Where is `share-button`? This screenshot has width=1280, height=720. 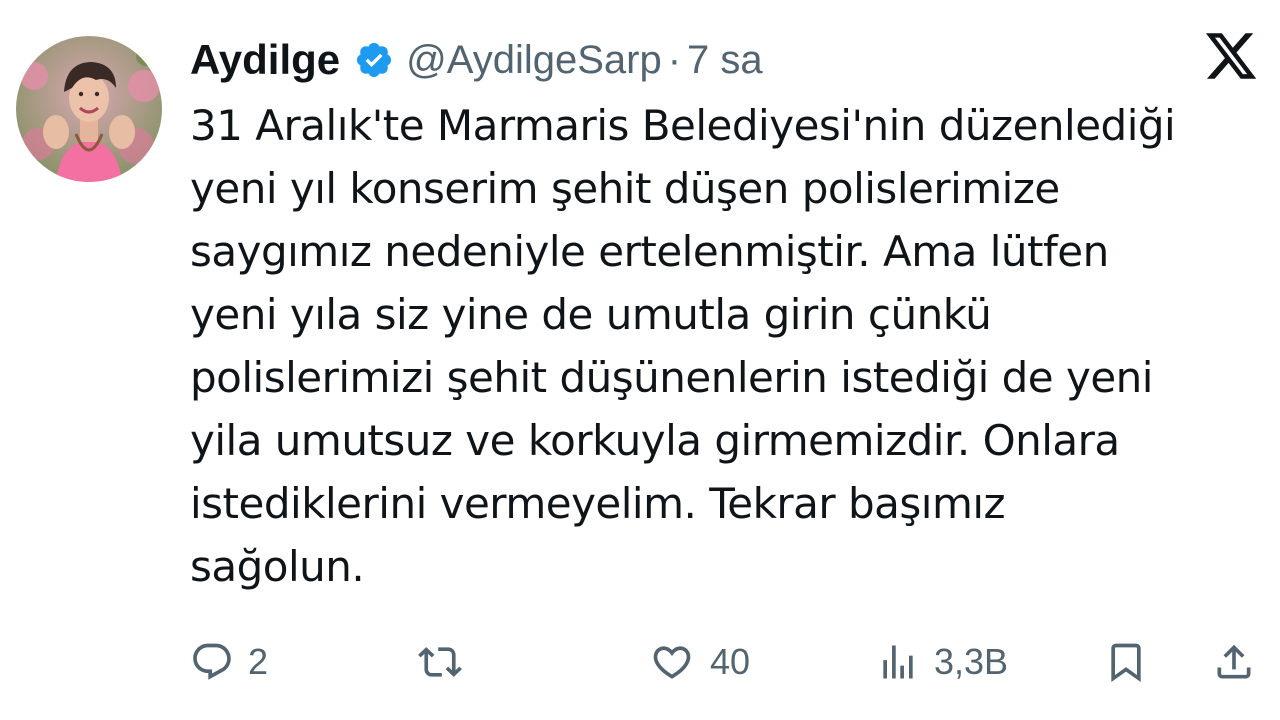 share-button is located at coordinates (1234, 662).